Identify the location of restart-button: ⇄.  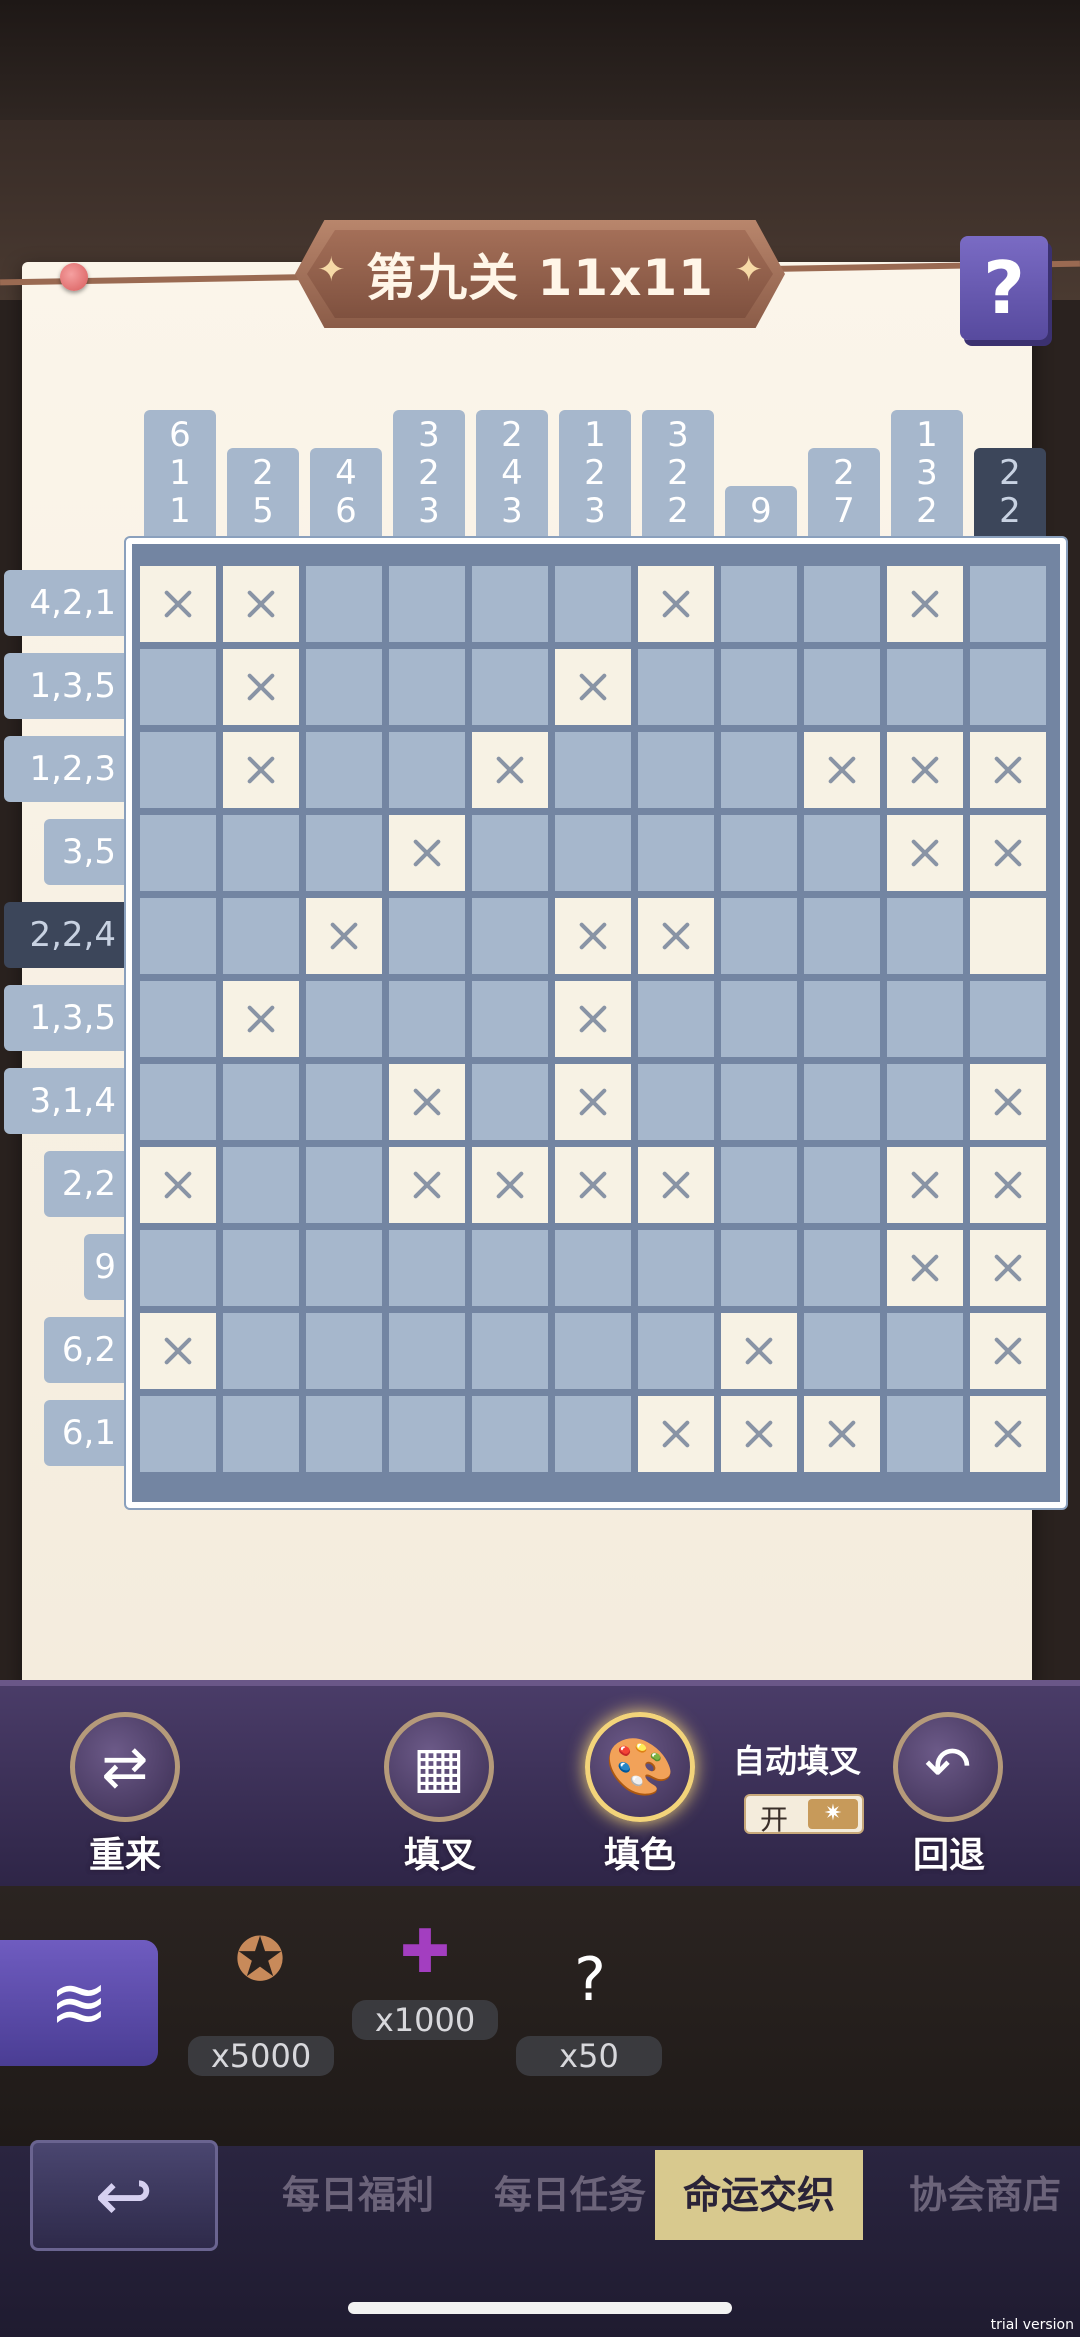
(125, 1767).